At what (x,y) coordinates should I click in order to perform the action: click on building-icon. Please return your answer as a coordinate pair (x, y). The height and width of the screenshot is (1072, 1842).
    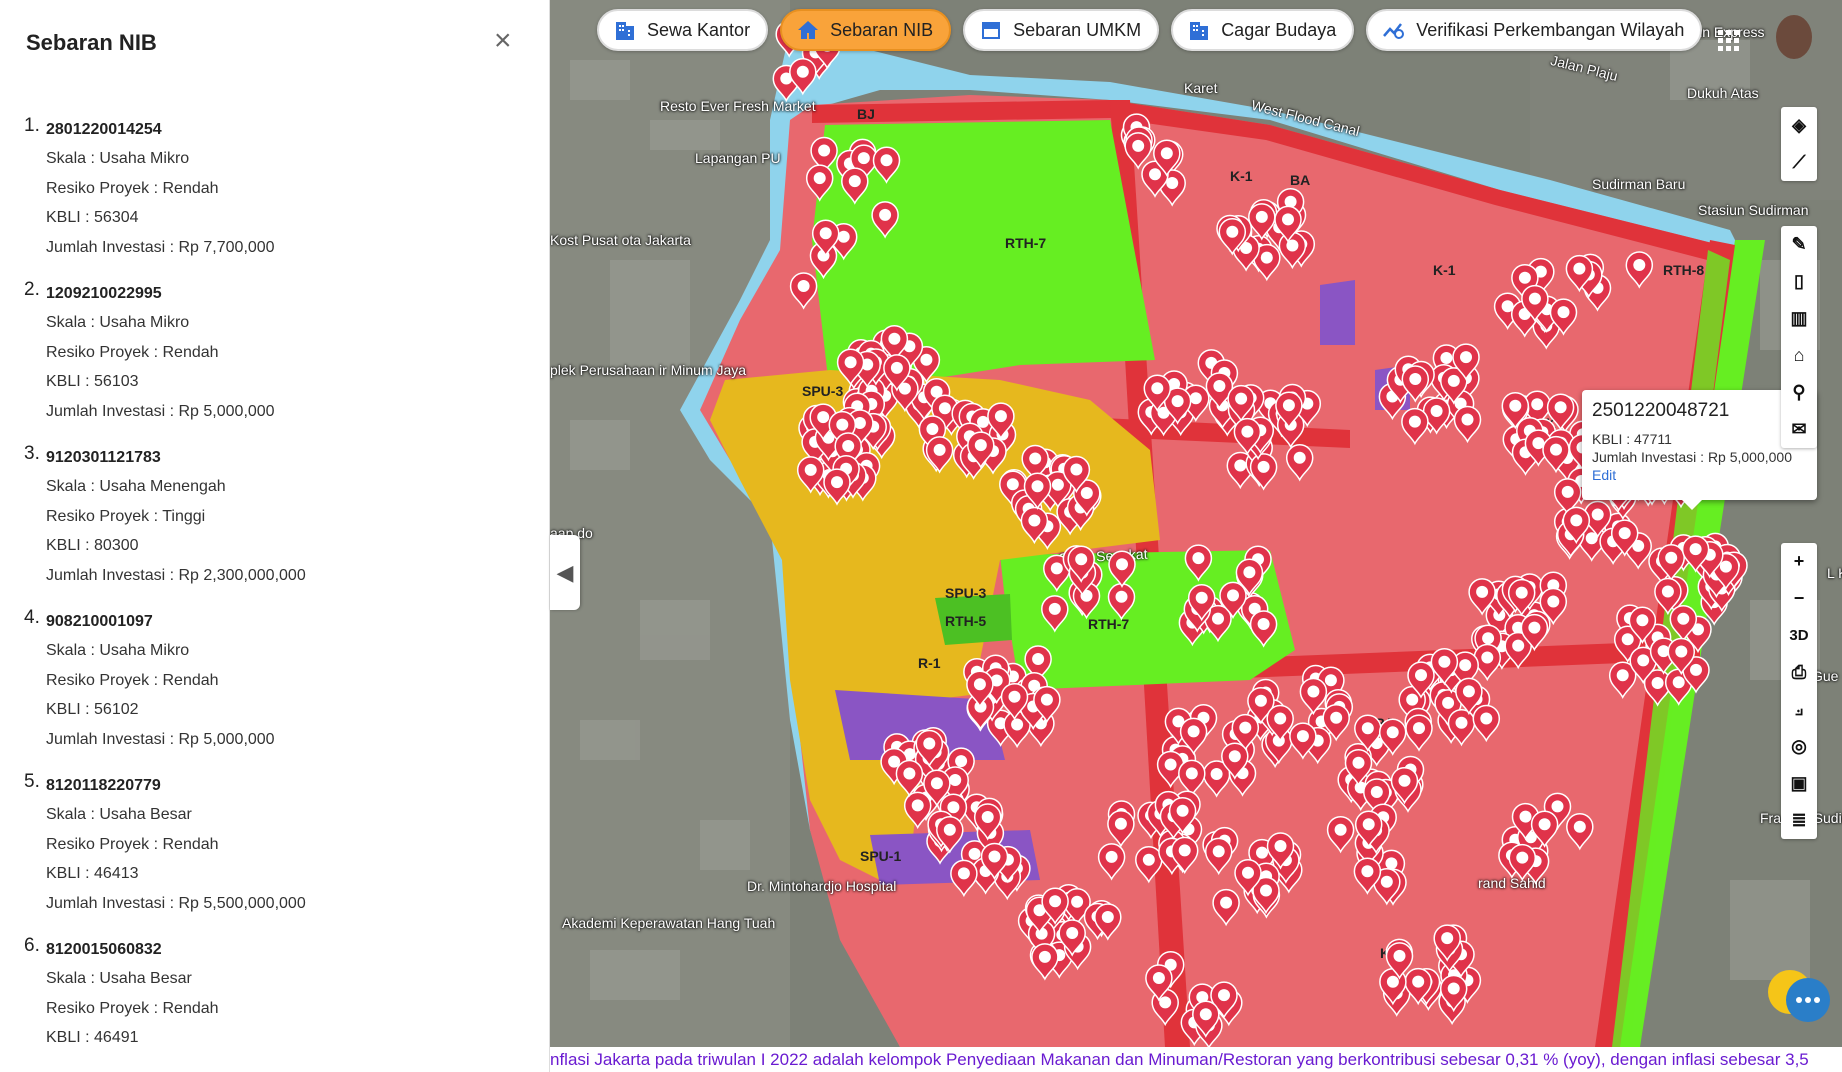
    Looking at the image, I should click on (630, 30).